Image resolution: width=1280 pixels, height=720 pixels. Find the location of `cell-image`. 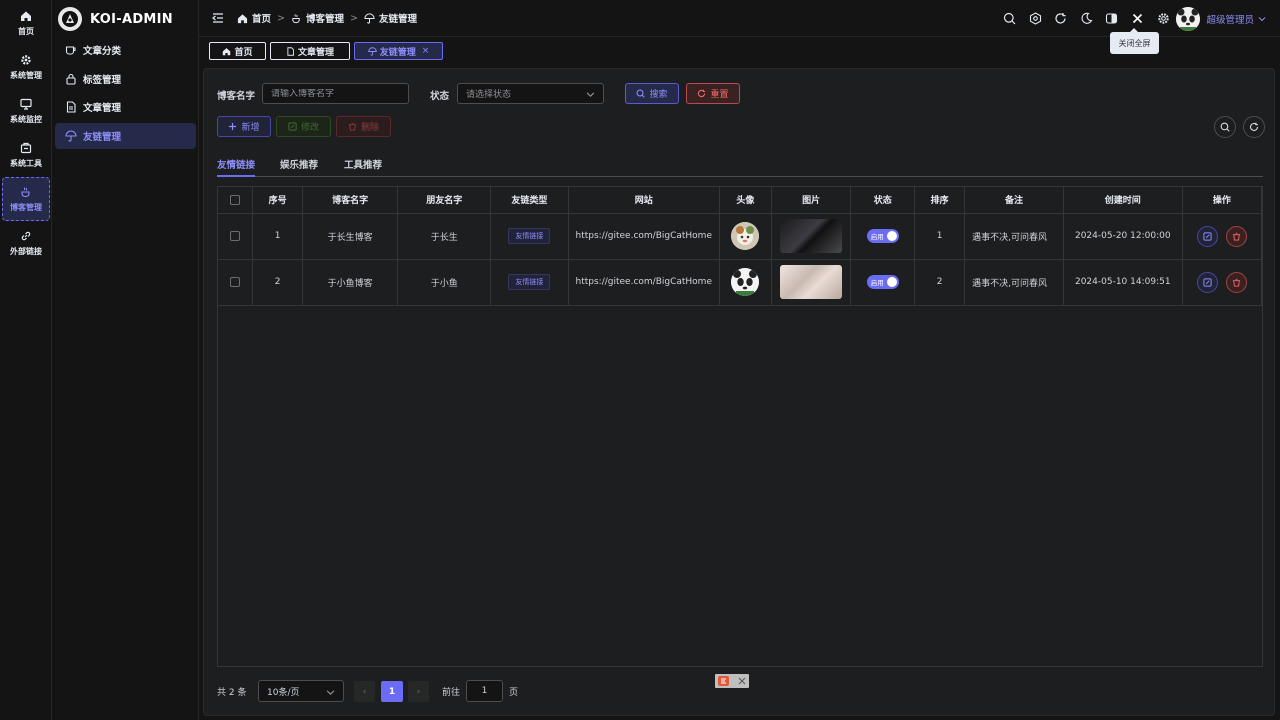

cell-image is located at coordinates (811, 282).